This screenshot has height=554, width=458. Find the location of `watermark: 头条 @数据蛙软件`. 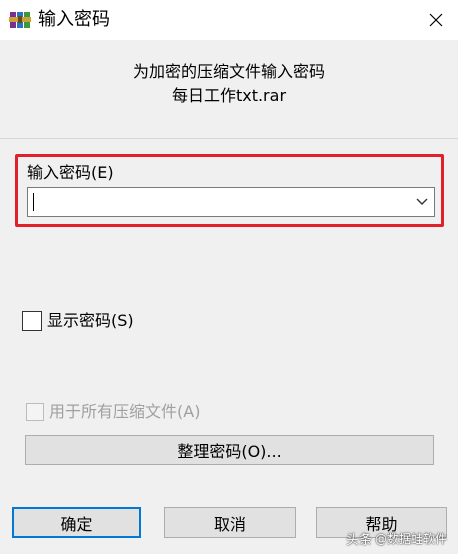

watermark: 头条 @数据蛙软件 is located at coordinates (398, 538).